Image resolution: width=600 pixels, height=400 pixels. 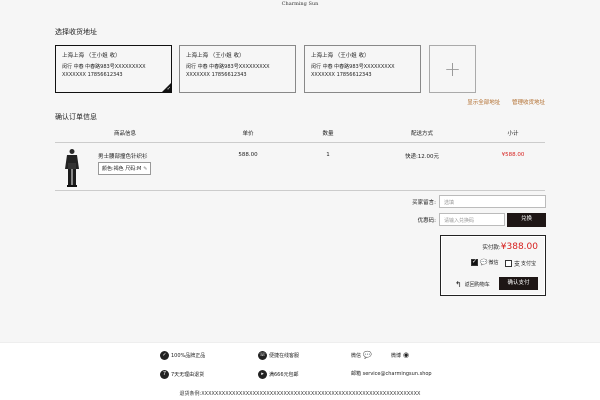 What do you see at coordinates (328, 134) in the screenshot?
I see `header-qty: 数量` at bounding box center [328, 134].